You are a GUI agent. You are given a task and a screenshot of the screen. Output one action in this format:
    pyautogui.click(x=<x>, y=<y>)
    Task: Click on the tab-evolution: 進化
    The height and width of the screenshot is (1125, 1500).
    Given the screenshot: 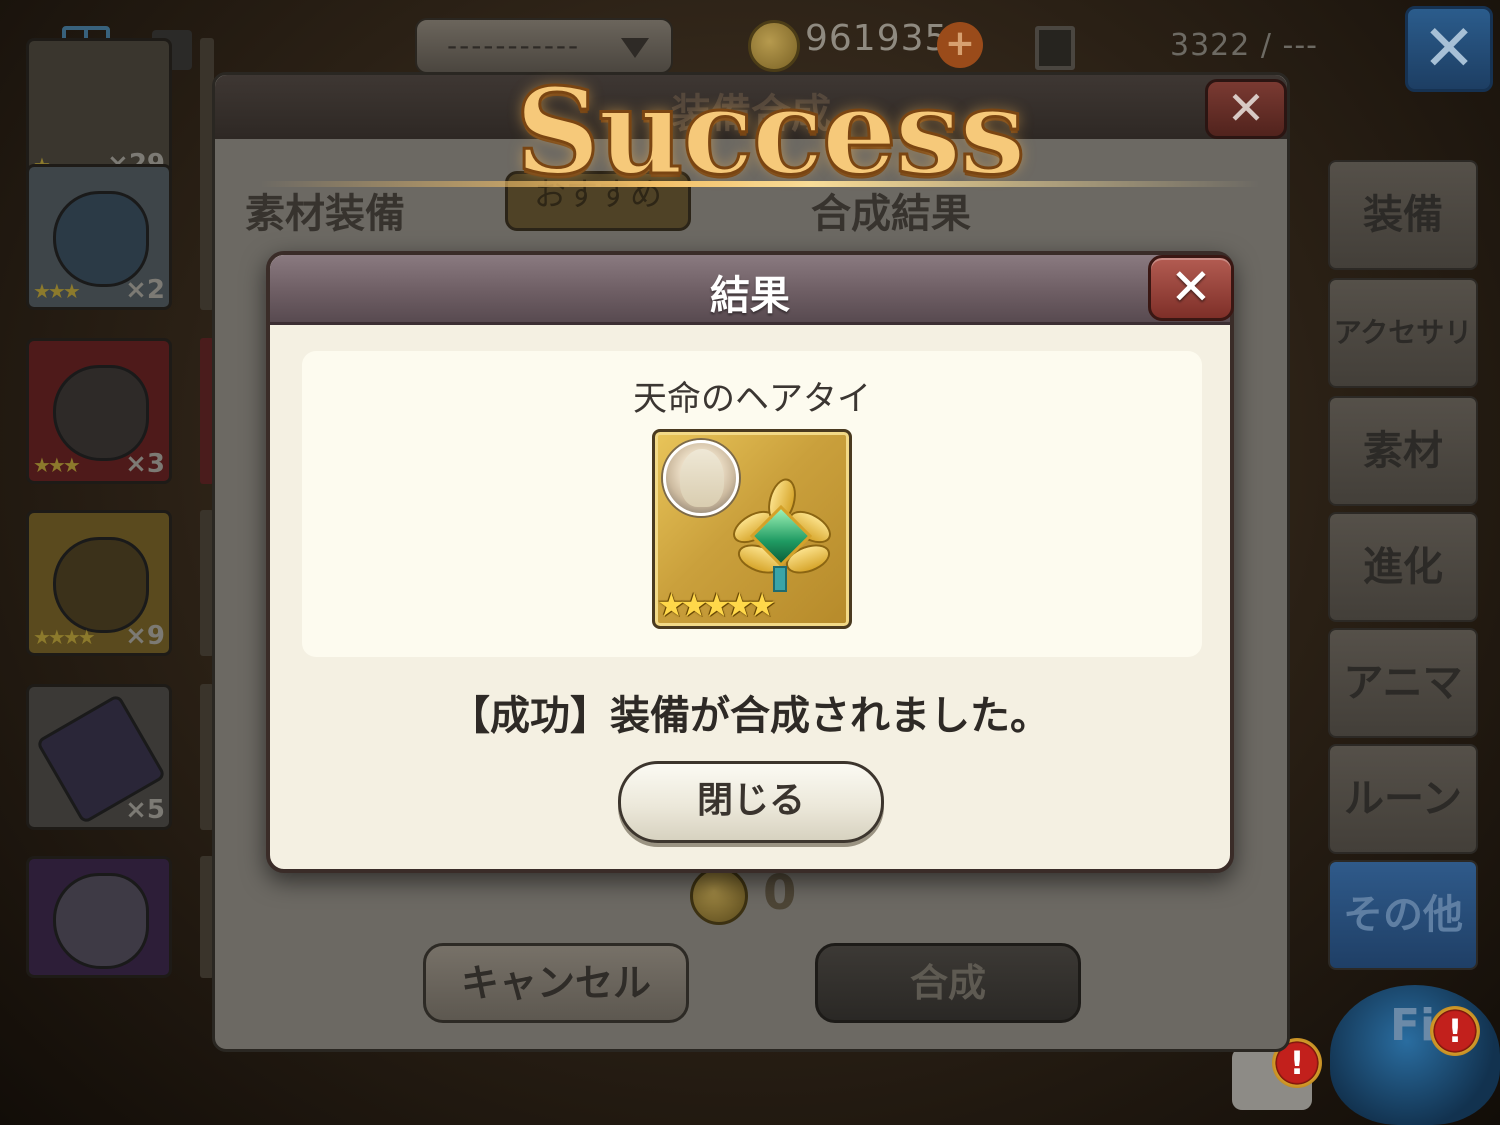 What is the action you would take?
    pyautogui.click(x=1403, y=567)
    